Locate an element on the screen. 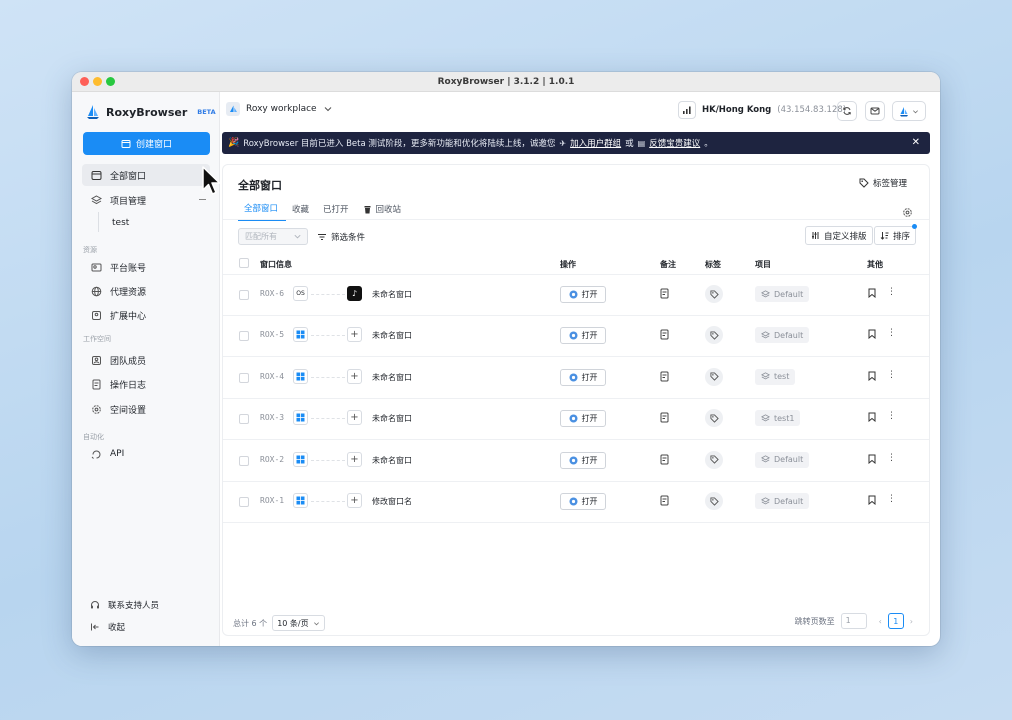  custom-columns-button: 自定义排版 is located at coordinates (839, 235).